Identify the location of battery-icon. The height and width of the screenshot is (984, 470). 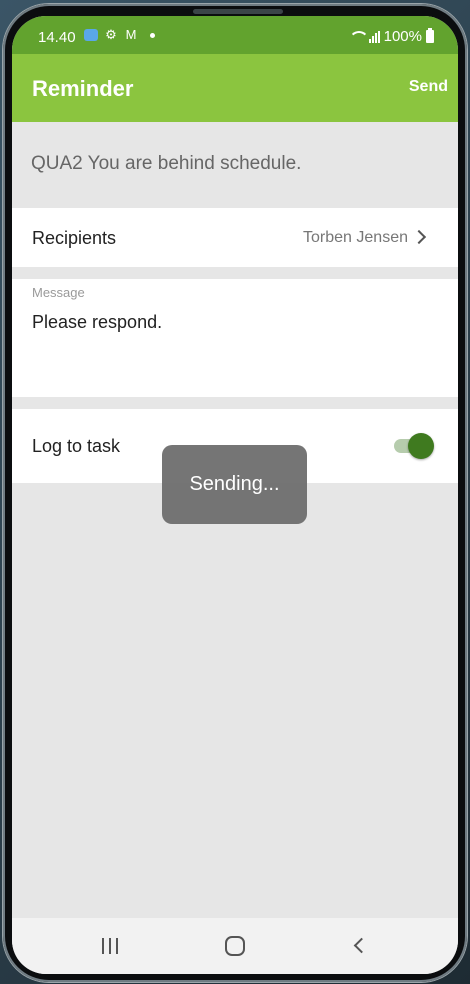
(430, 35).